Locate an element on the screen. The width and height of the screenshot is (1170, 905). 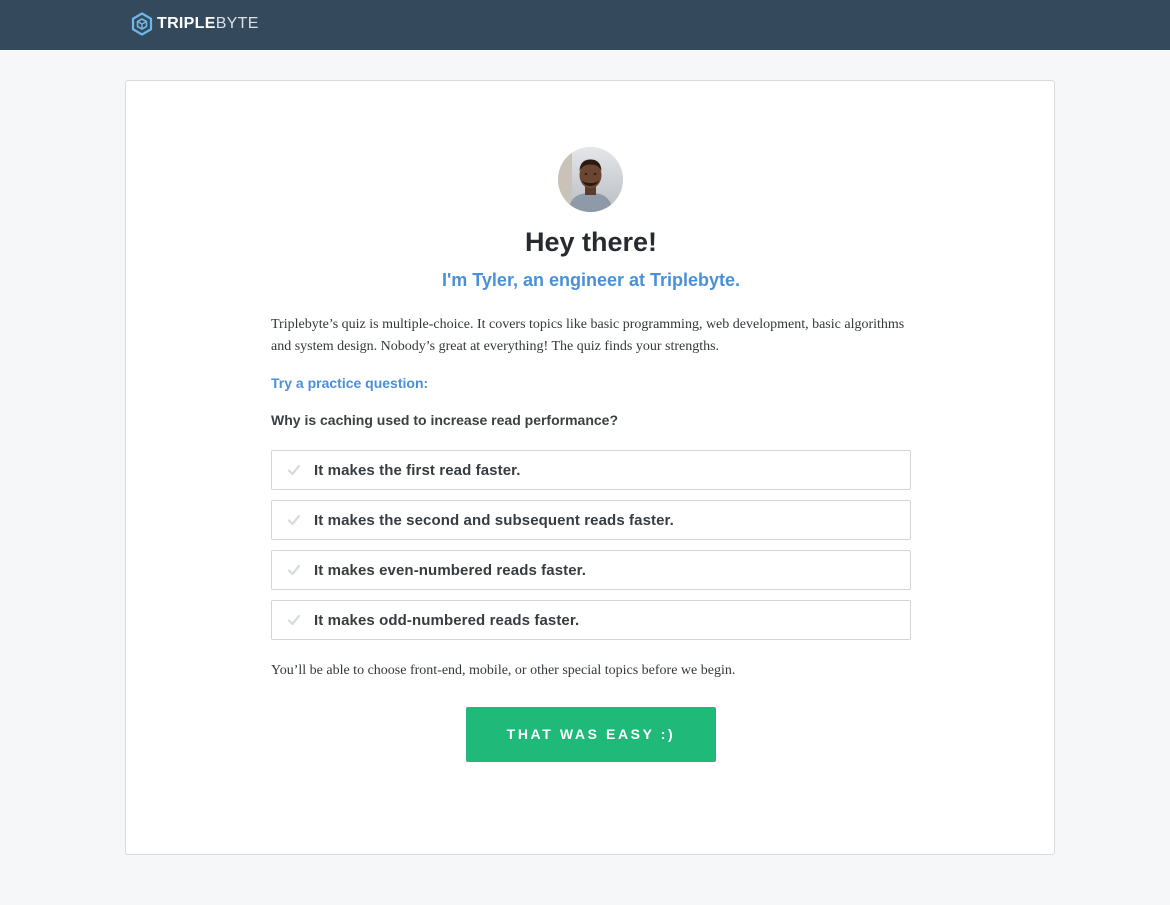
hexagon-cube-icon is located at coordinates (142, 24).